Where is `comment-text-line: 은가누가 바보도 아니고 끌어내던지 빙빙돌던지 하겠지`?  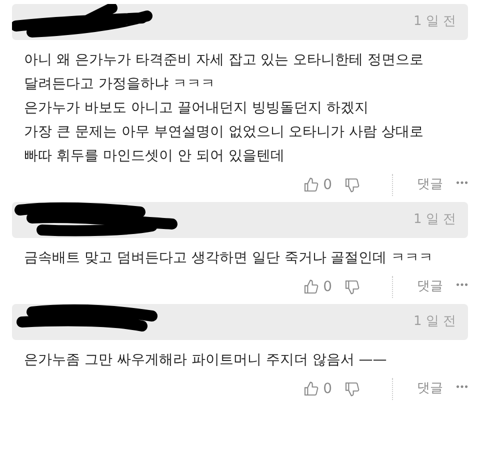 comment-text-line: 은가누가 바보도 아니고 끌어내던지 빙빙돌던지 하겠지 is located at coordinates (197, 108).